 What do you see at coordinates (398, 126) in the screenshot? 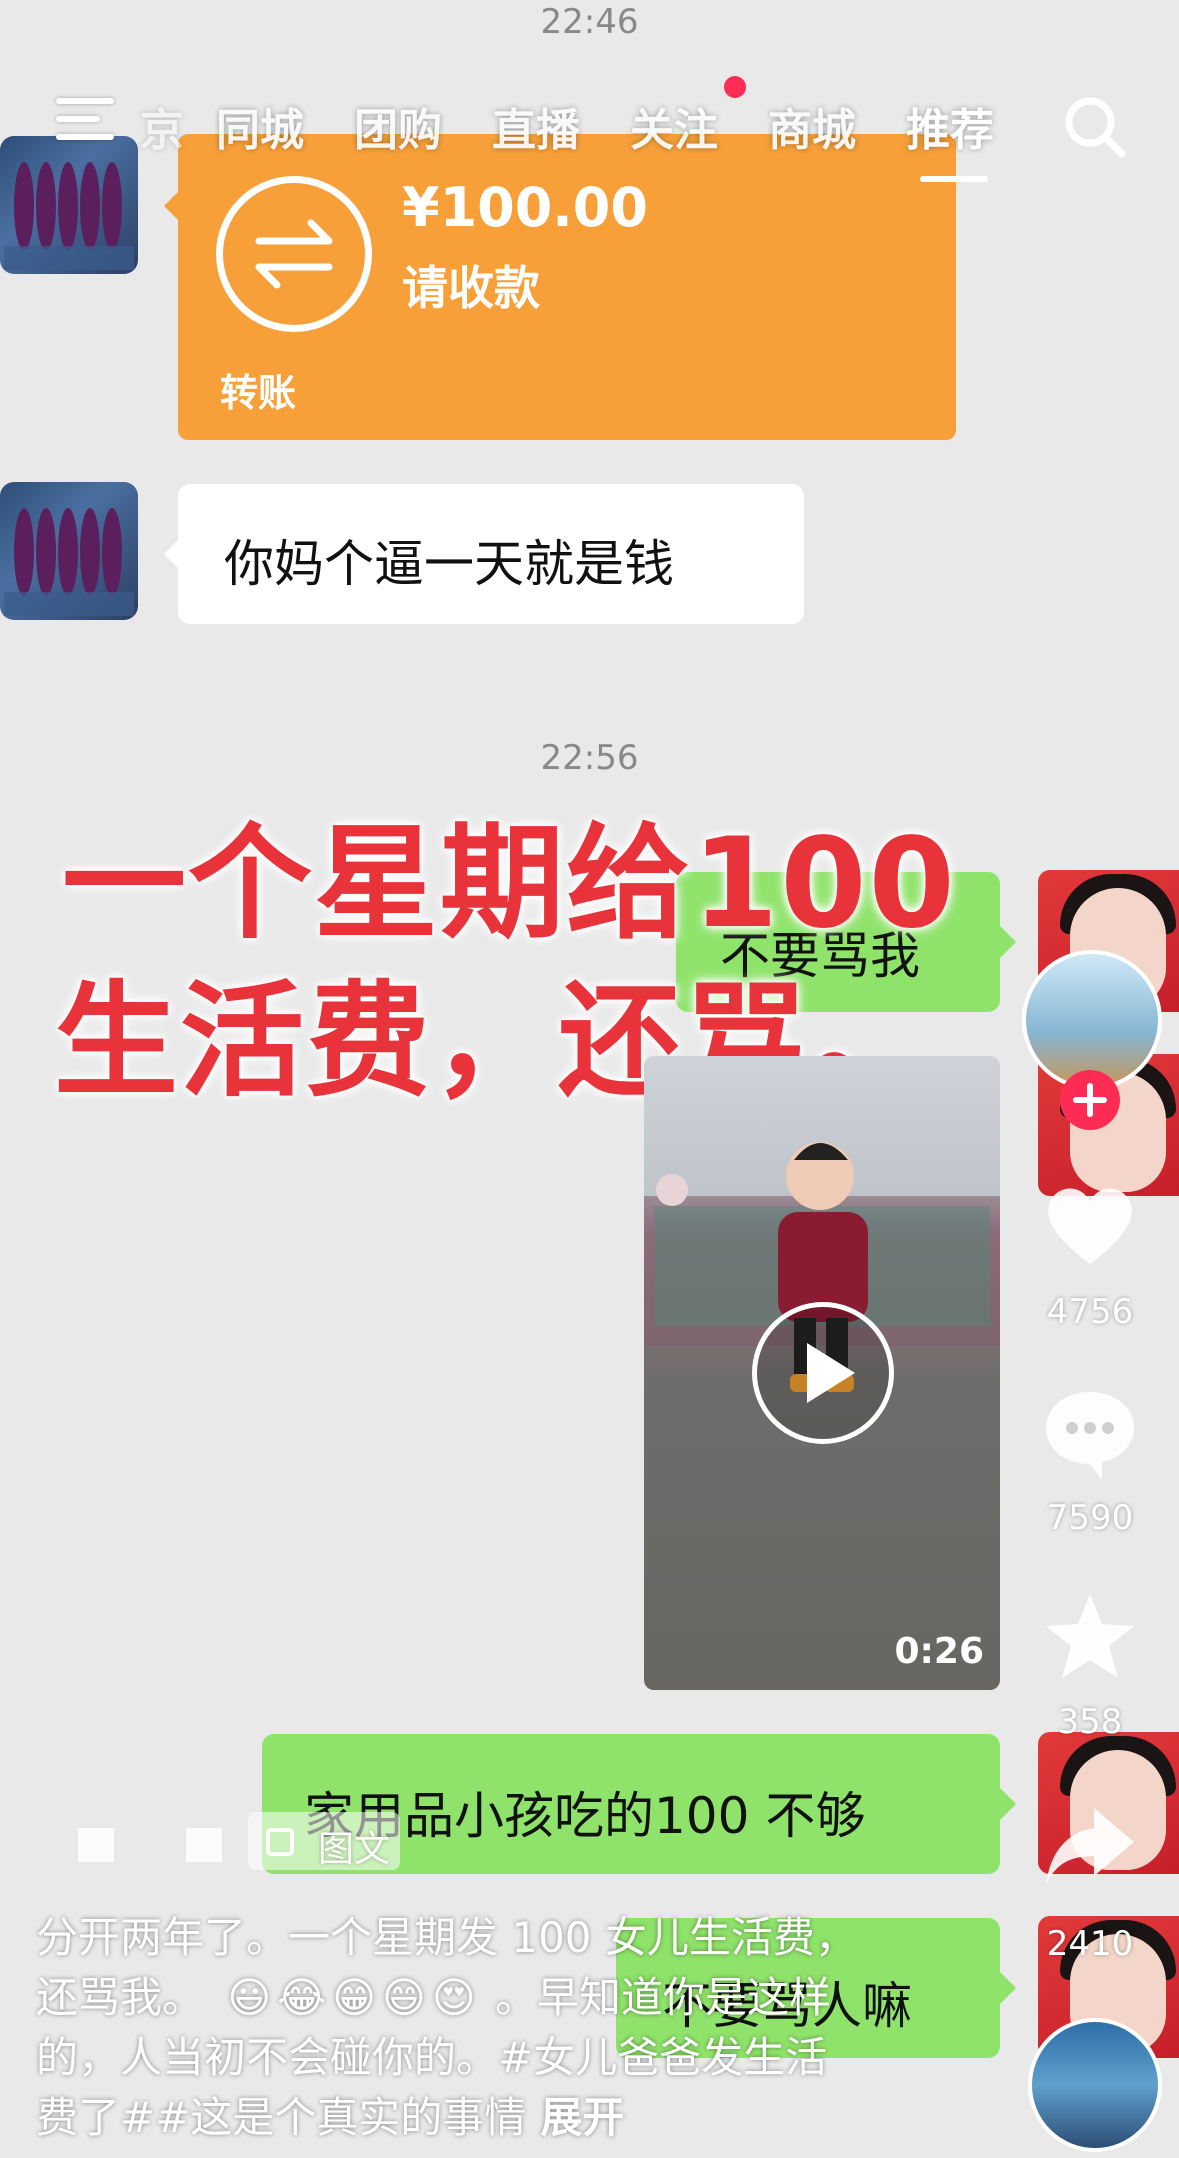
I see `tab-tuangou: 团购` at bounding box center [398, 126].